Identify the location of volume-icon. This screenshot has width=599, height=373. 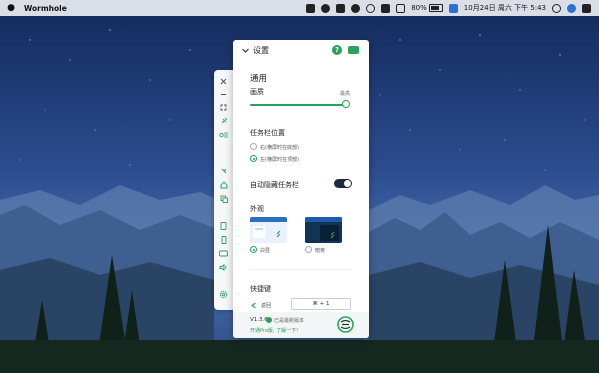
(223, 267).